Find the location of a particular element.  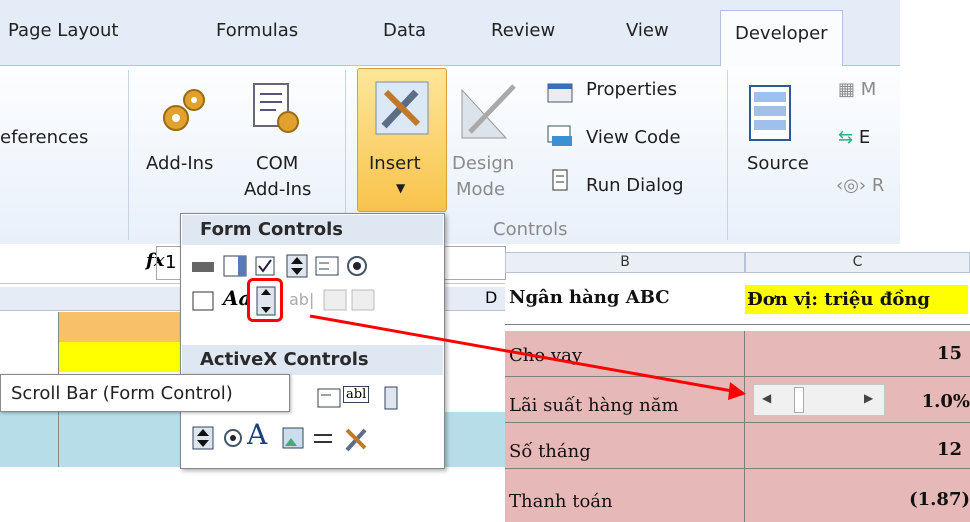

insert-label: Insert is located at coordinates (395, 163).